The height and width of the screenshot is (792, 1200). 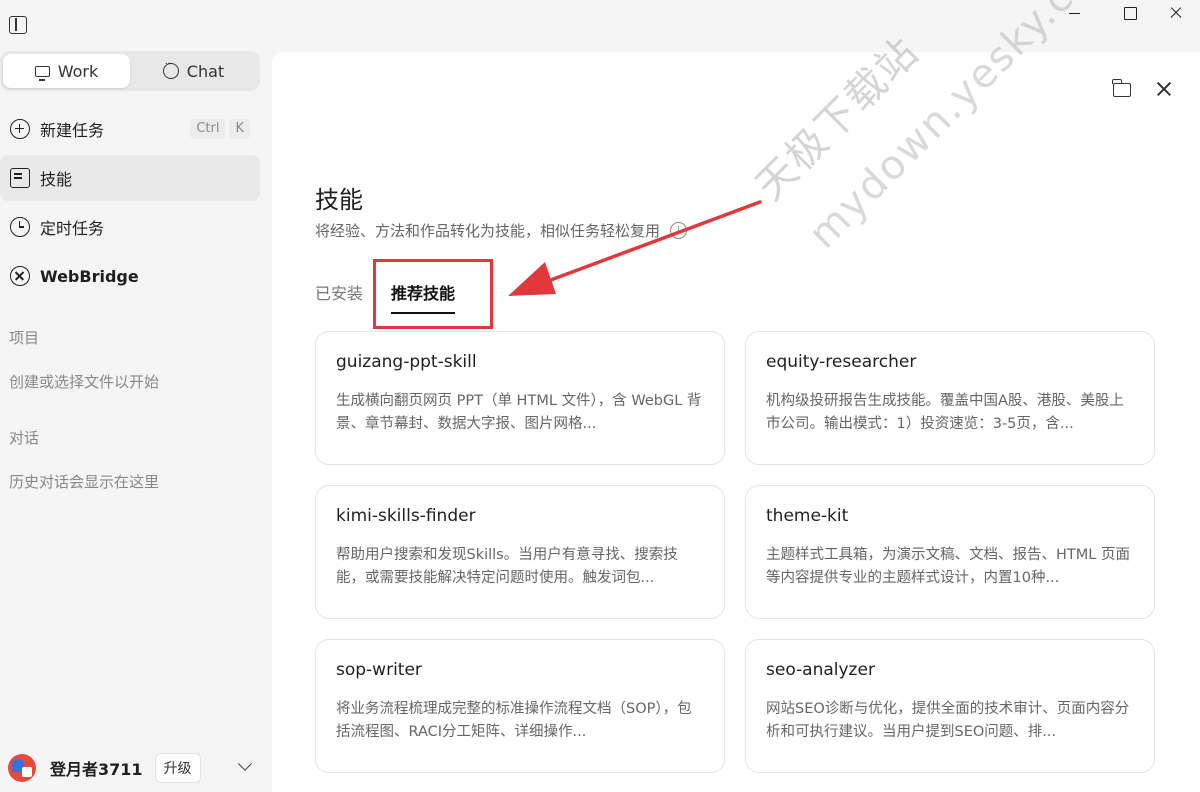 What do you see at coordinates (20, 276) in the screenshot?
I see `webbridge-icon` at bounding box center [20, 276].